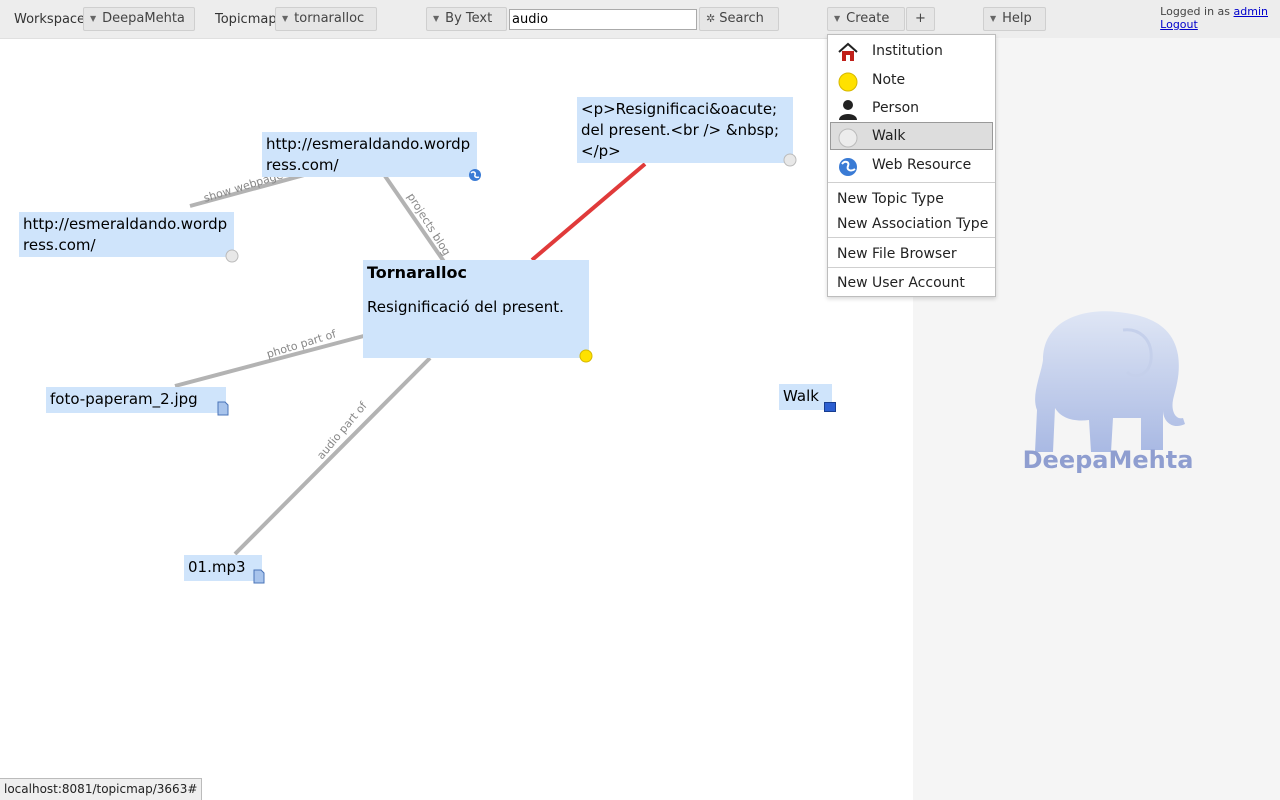 This screenshot has height=800, width=1280. What do you see at coordinates (911, 80) in the screenshot?
I see `menu-item-note: Note` at bounding box center [911, 80].